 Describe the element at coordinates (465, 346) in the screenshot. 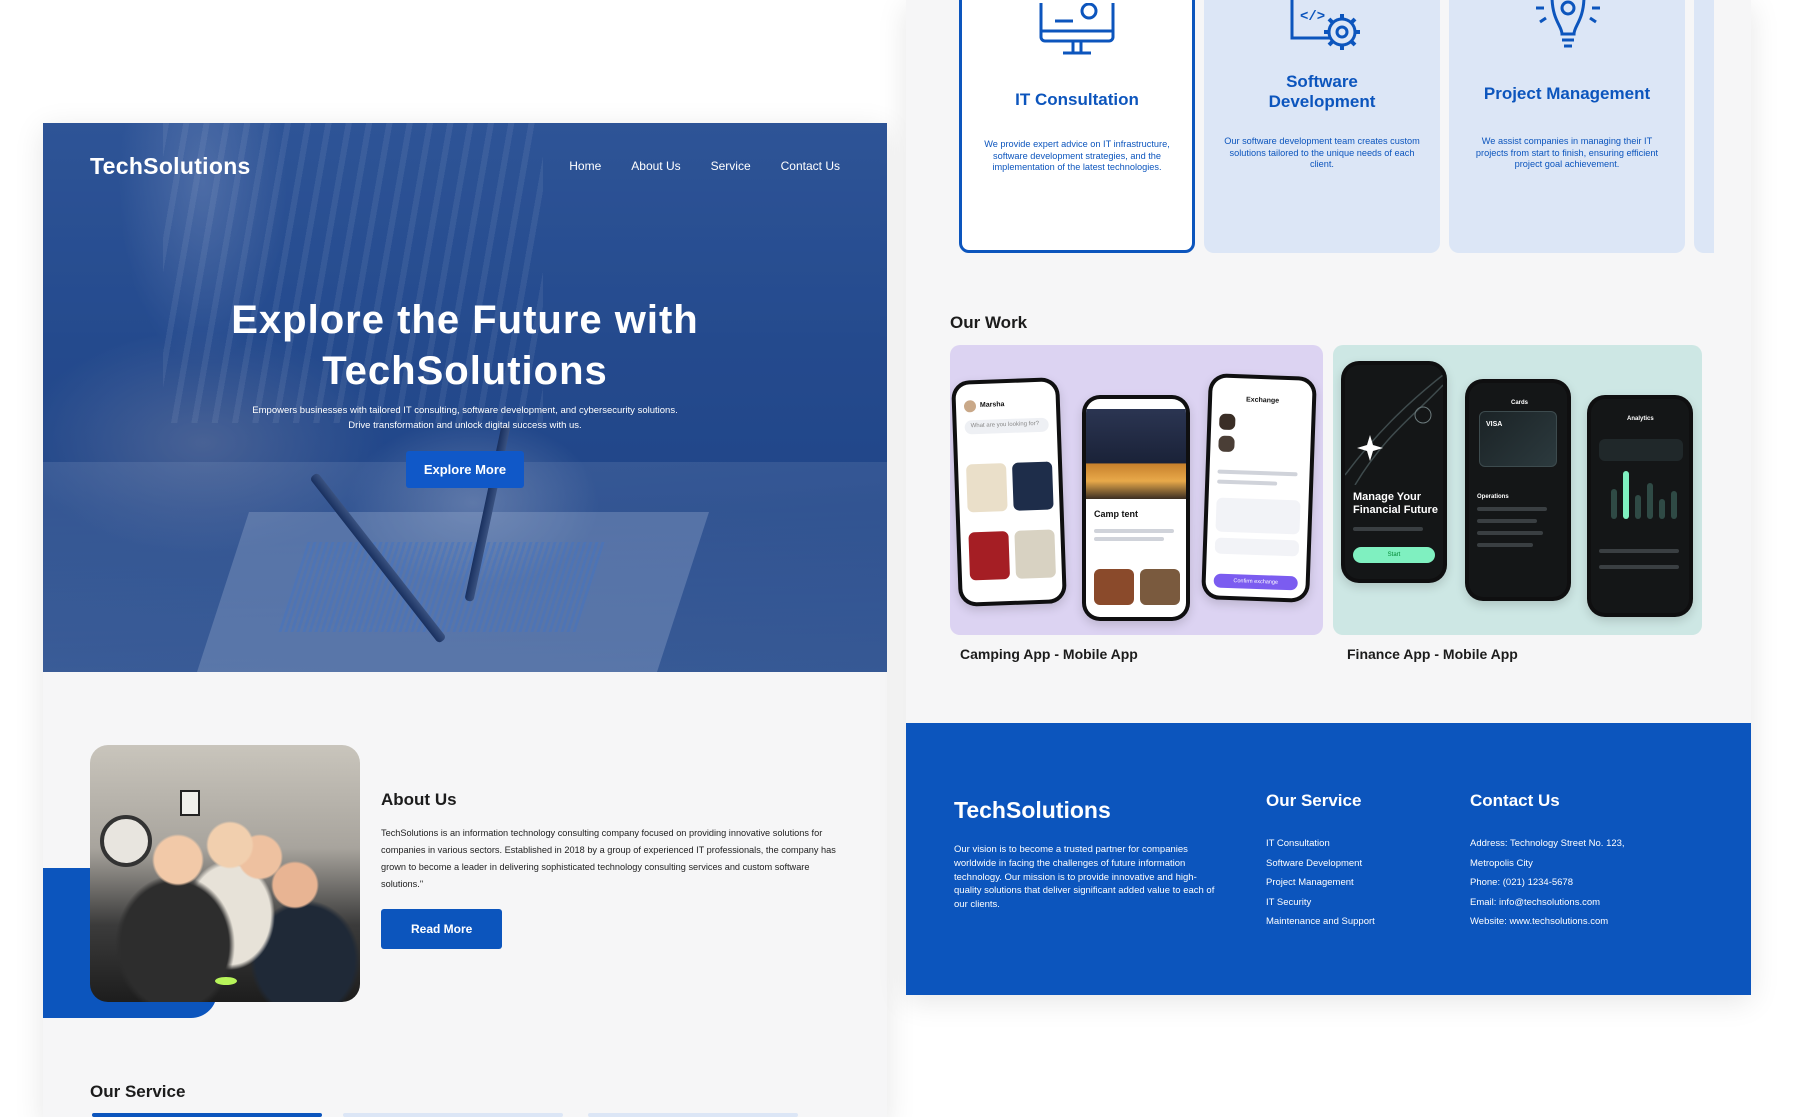

I see `hero-title: Explore the Future with TechSolutions` at that location.